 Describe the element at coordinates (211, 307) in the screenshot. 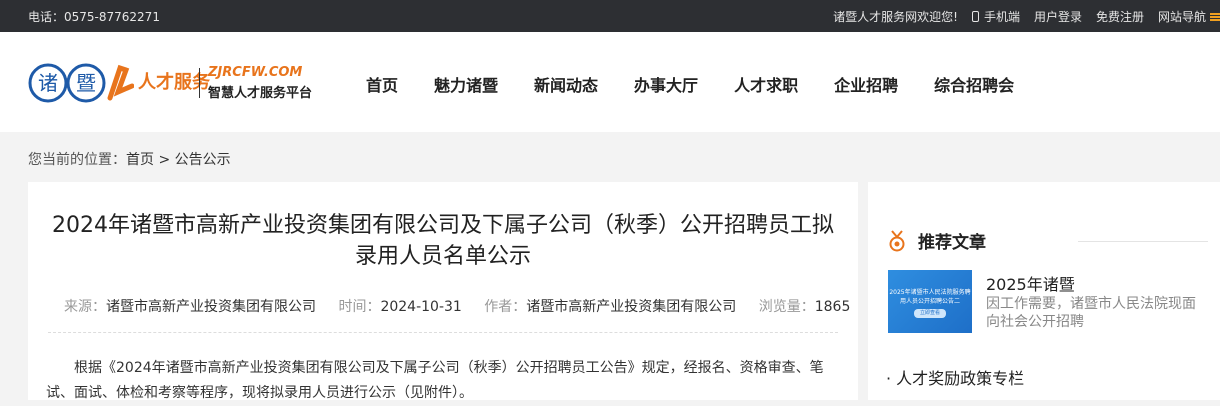

I see `source-value: 诸暨市高新产业投资集团有限公司` at that location.